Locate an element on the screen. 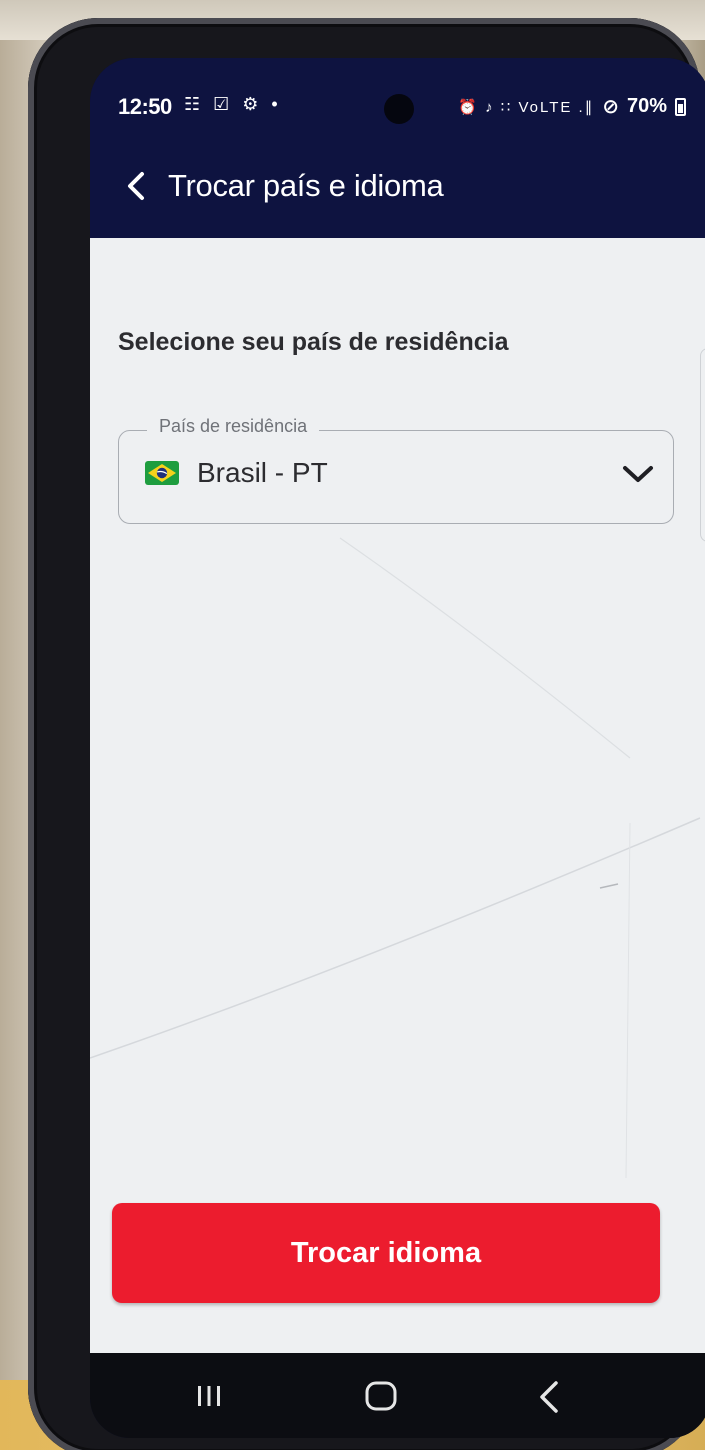 The height and width of the screenshot is (1450, 705). back-arrow-icon is located at coordinates (139, 186).